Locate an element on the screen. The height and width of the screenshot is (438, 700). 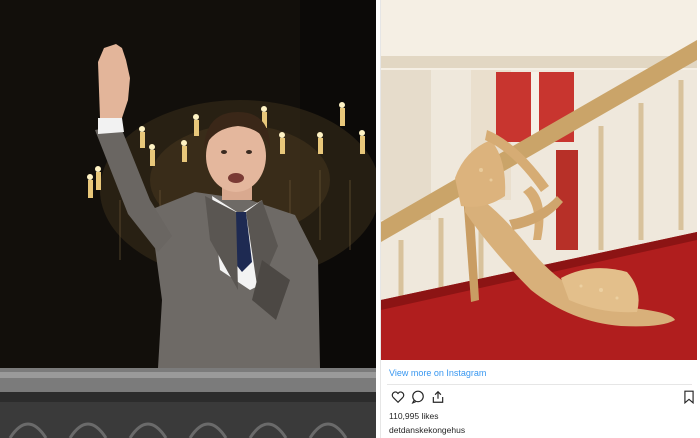
username: detdanskekongehus is located at coordinates (427, 430).